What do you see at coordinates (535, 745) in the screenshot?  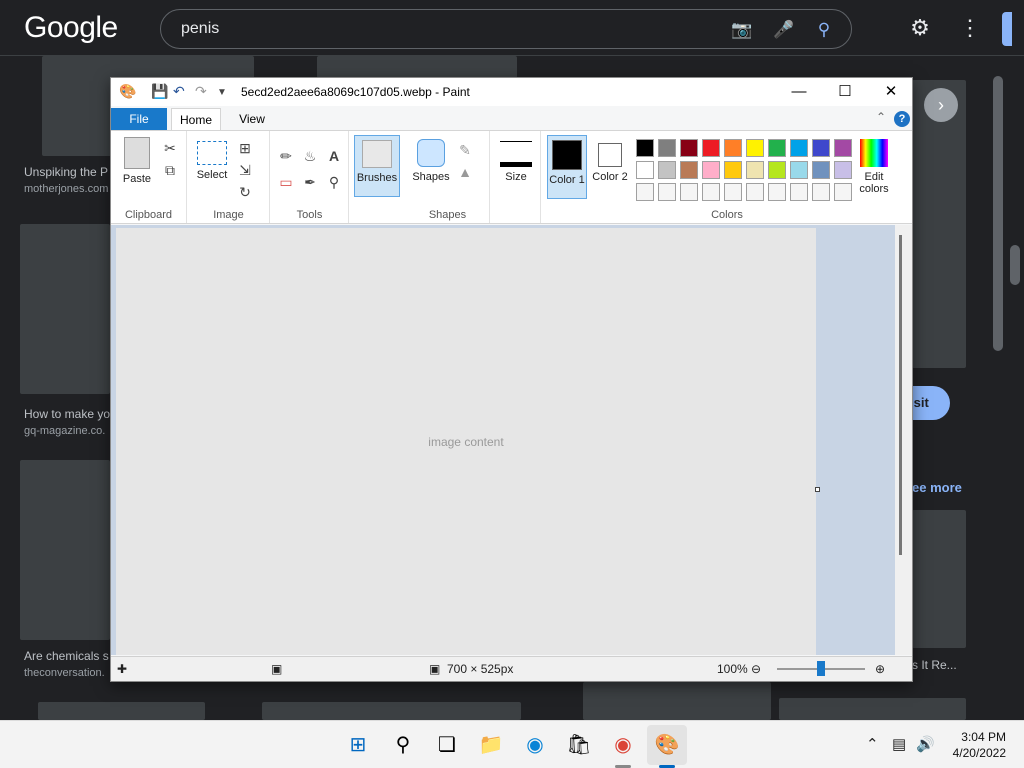 I see `edge-icon: ◉` at bounding box center [535, 745].